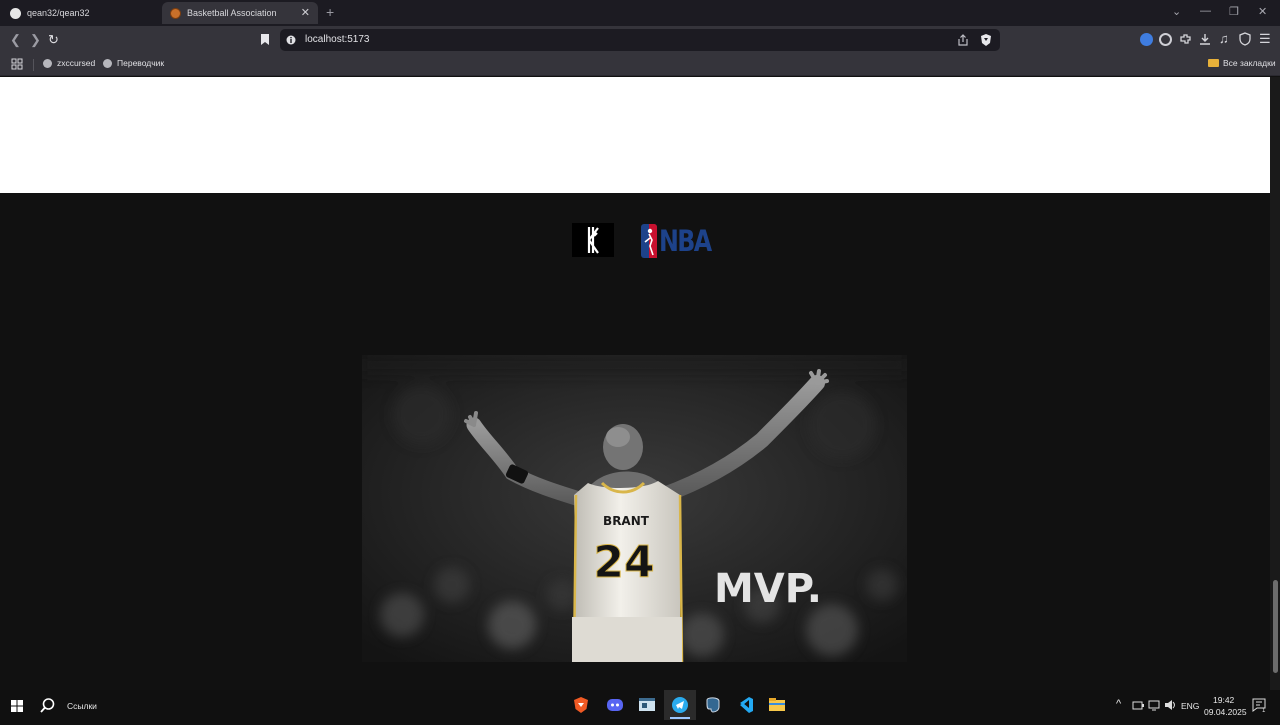  I want to click on extensions-icon, so click(1185, 39).